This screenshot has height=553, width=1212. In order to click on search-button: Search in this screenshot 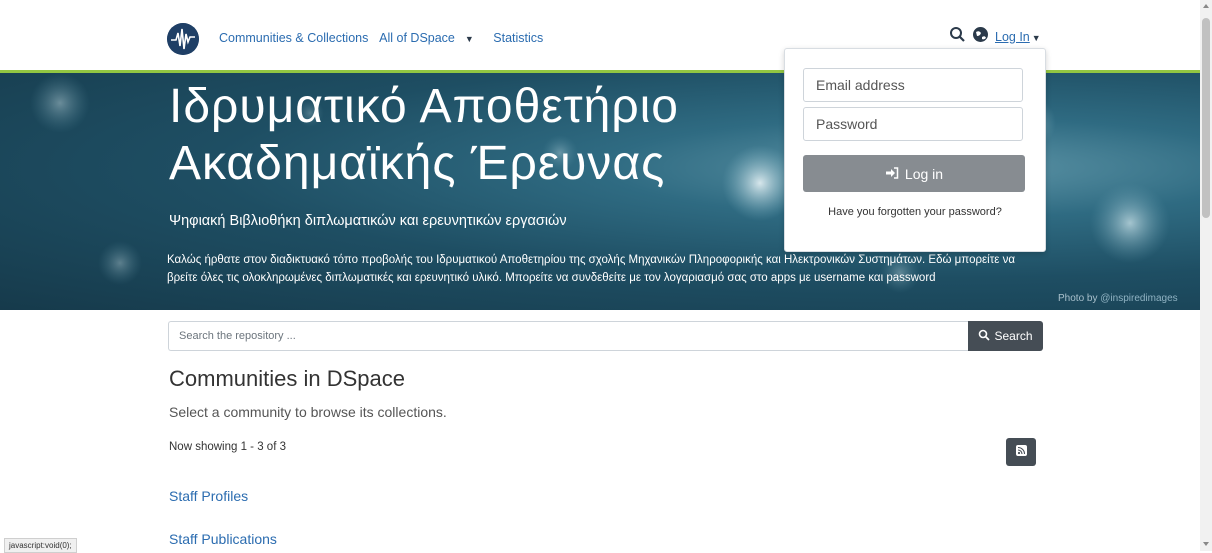, I will do `click(1005, 336)`.